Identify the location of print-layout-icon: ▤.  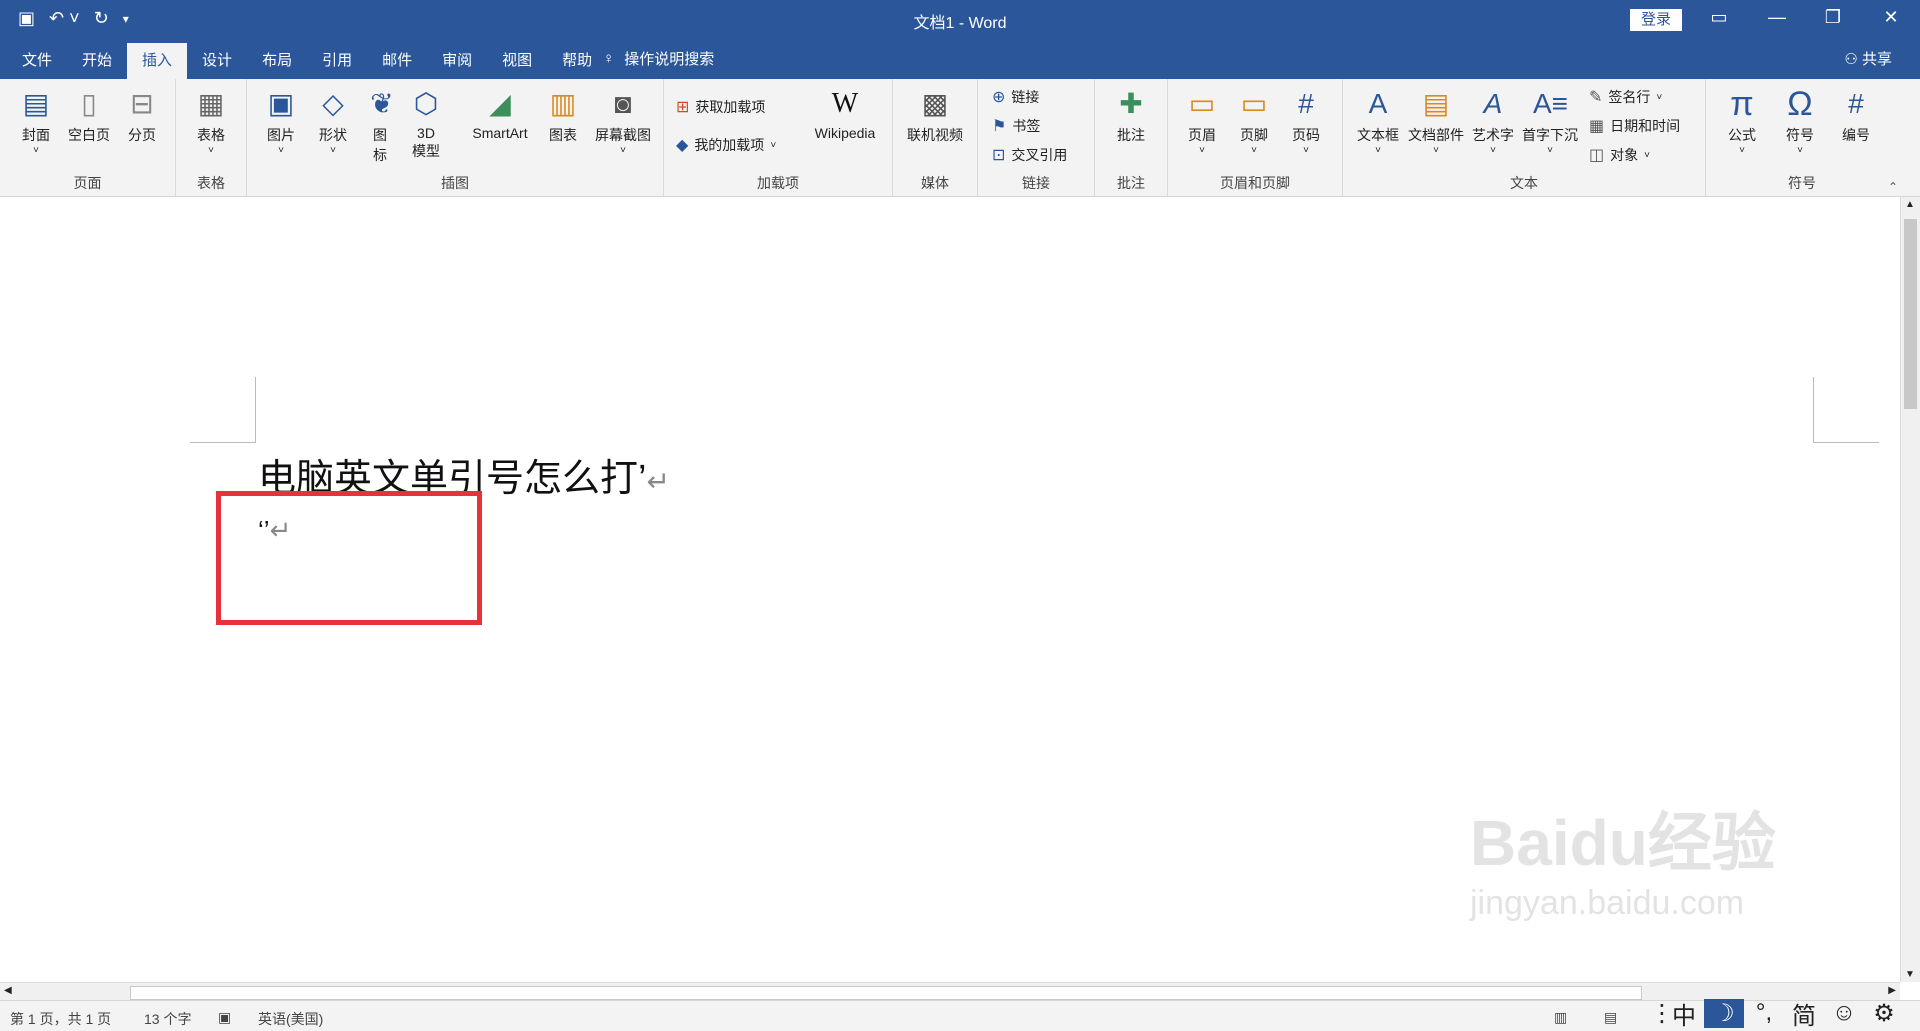
(1610, 1017).